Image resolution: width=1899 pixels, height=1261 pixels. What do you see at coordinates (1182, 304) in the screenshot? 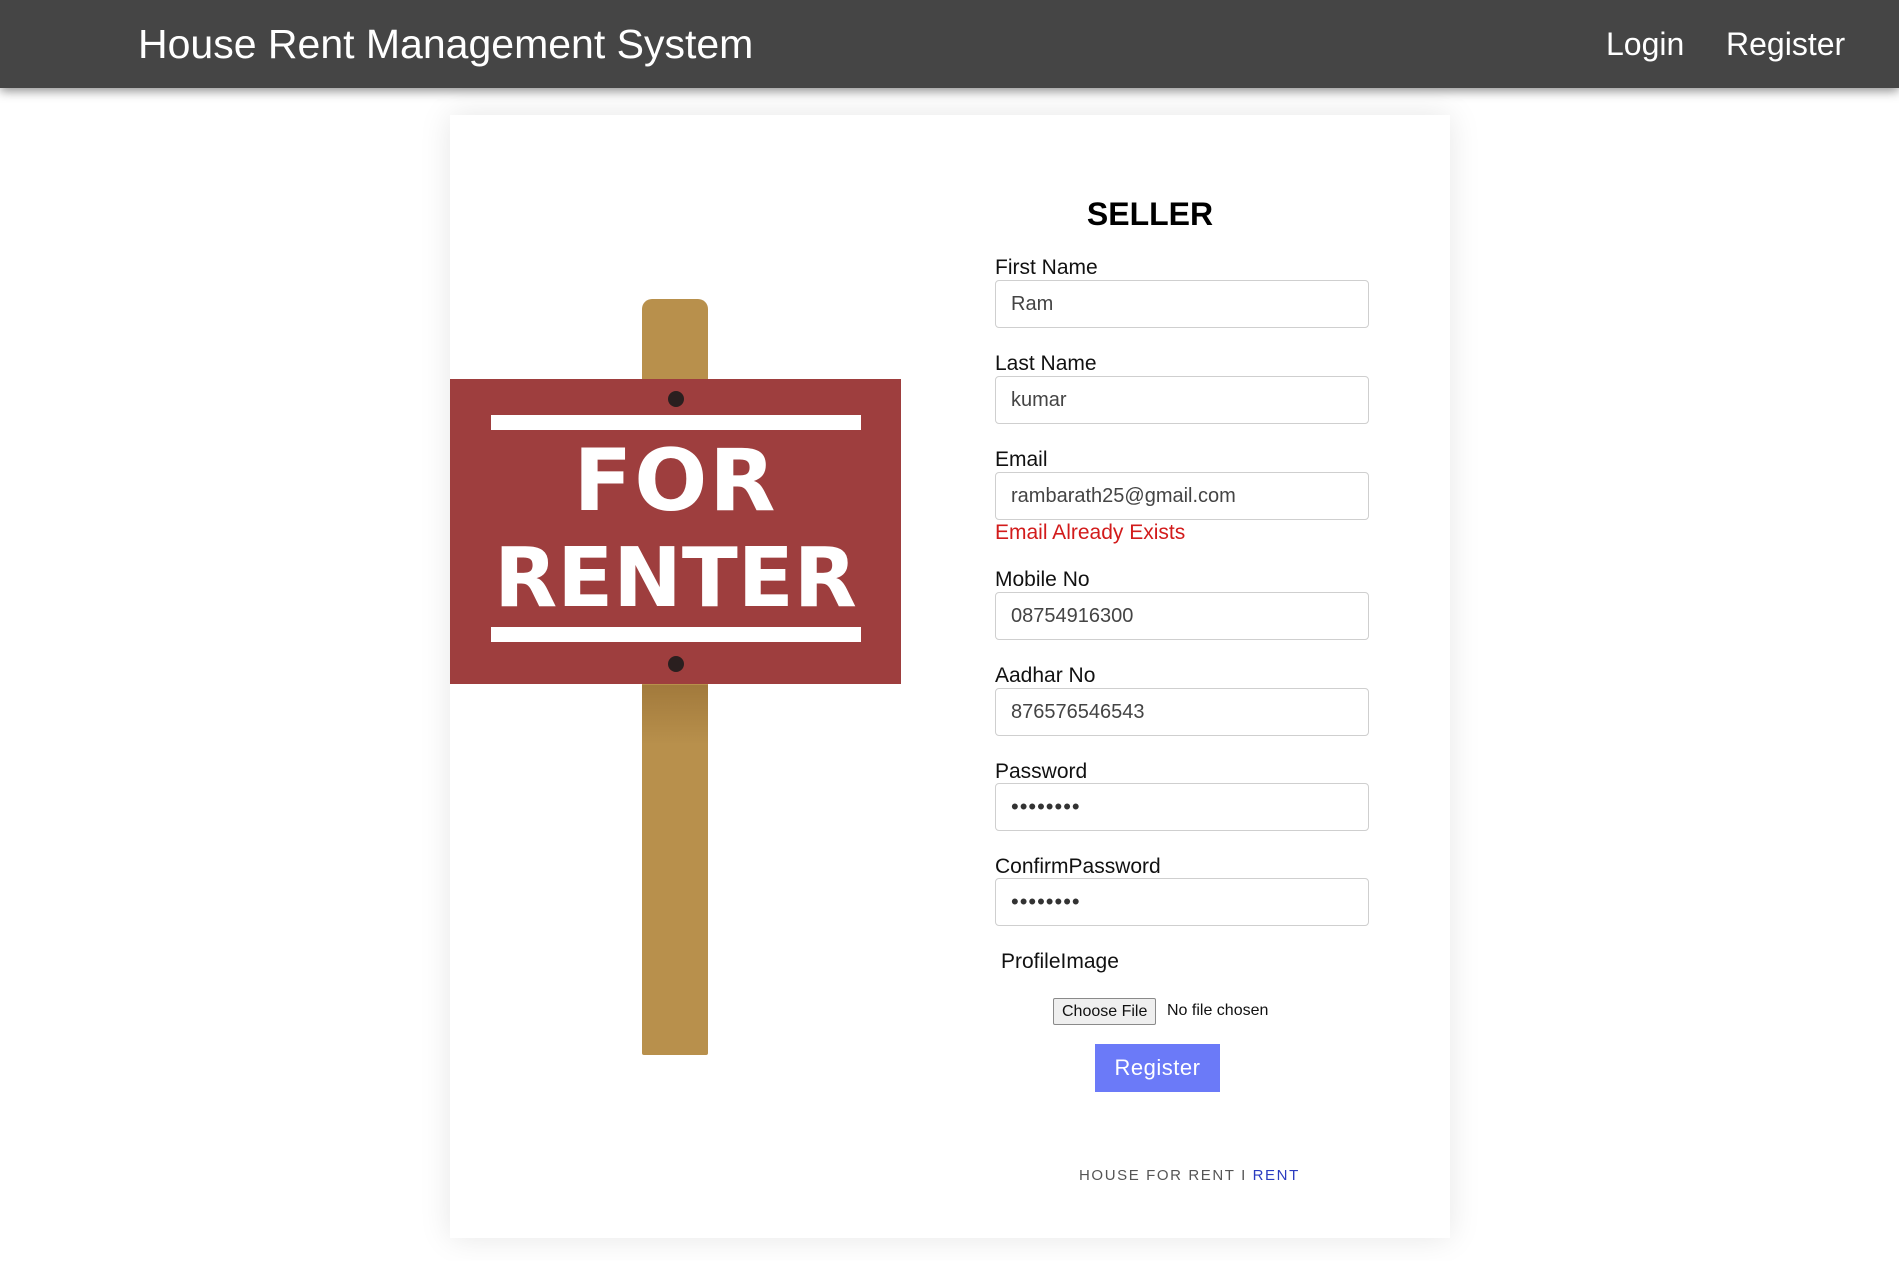
I see `first-name-input` at bounding box center [1182, 304].